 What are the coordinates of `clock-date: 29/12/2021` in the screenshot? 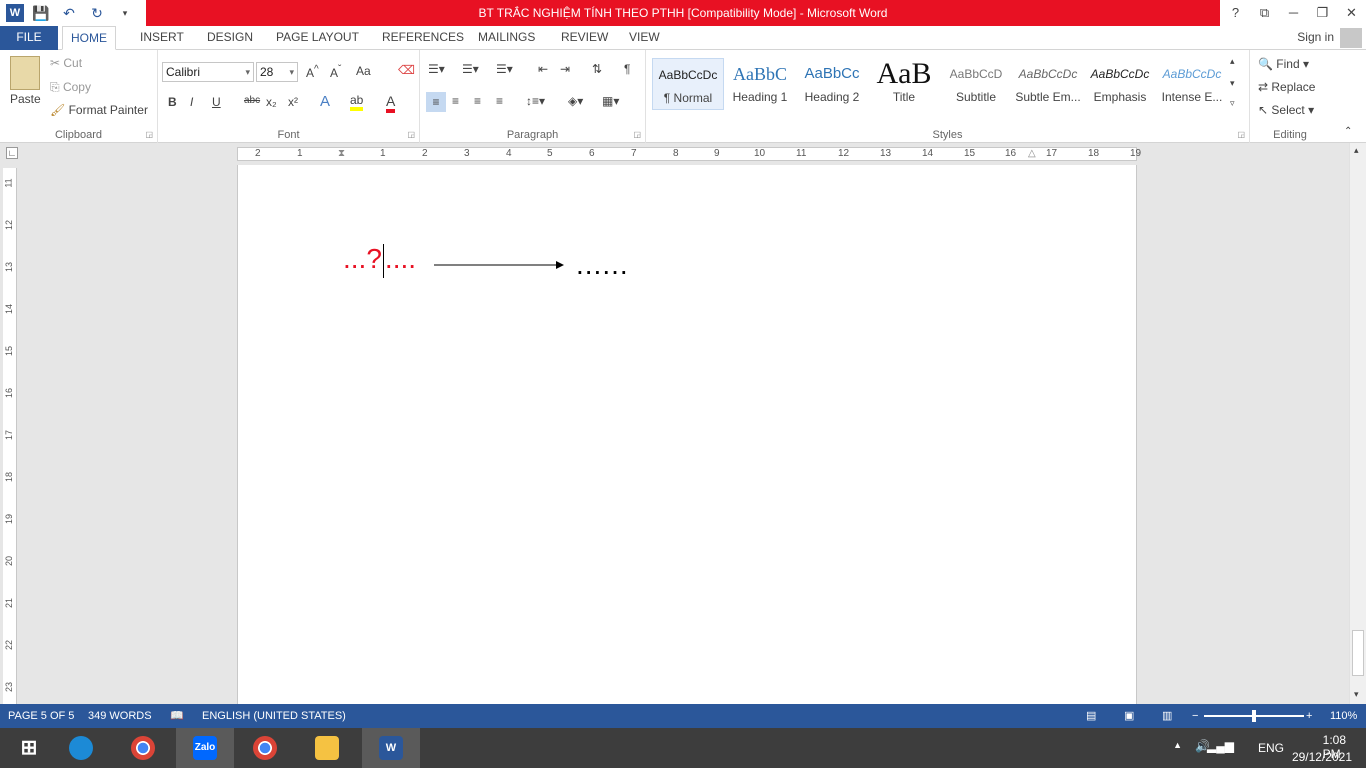 It's located at (1322, 757).